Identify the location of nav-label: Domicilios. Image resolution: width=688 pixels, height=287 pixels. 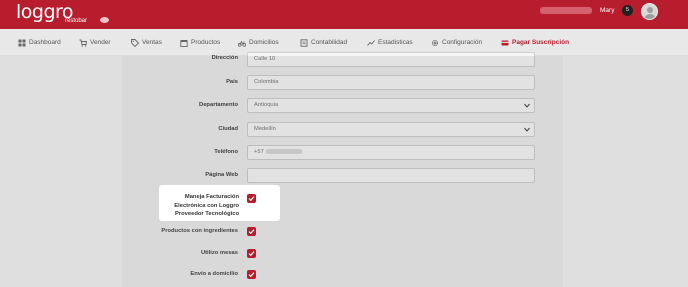
(264, 42).